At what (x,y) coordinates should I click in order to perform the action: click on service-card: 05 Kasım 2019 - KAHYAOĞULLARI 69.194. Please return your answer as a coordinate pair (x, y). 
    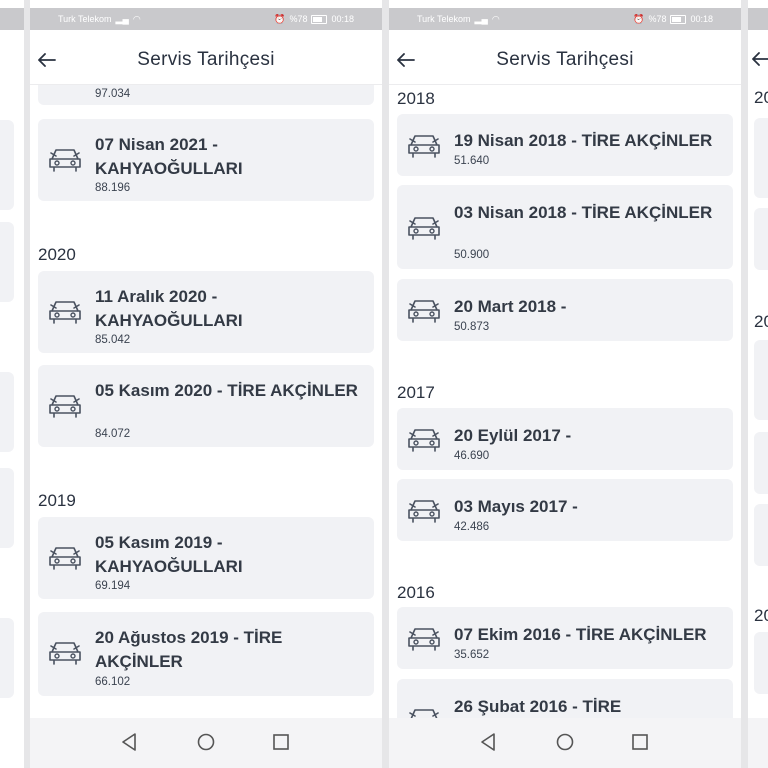
    Looking at the image, I should click on (206, 558).